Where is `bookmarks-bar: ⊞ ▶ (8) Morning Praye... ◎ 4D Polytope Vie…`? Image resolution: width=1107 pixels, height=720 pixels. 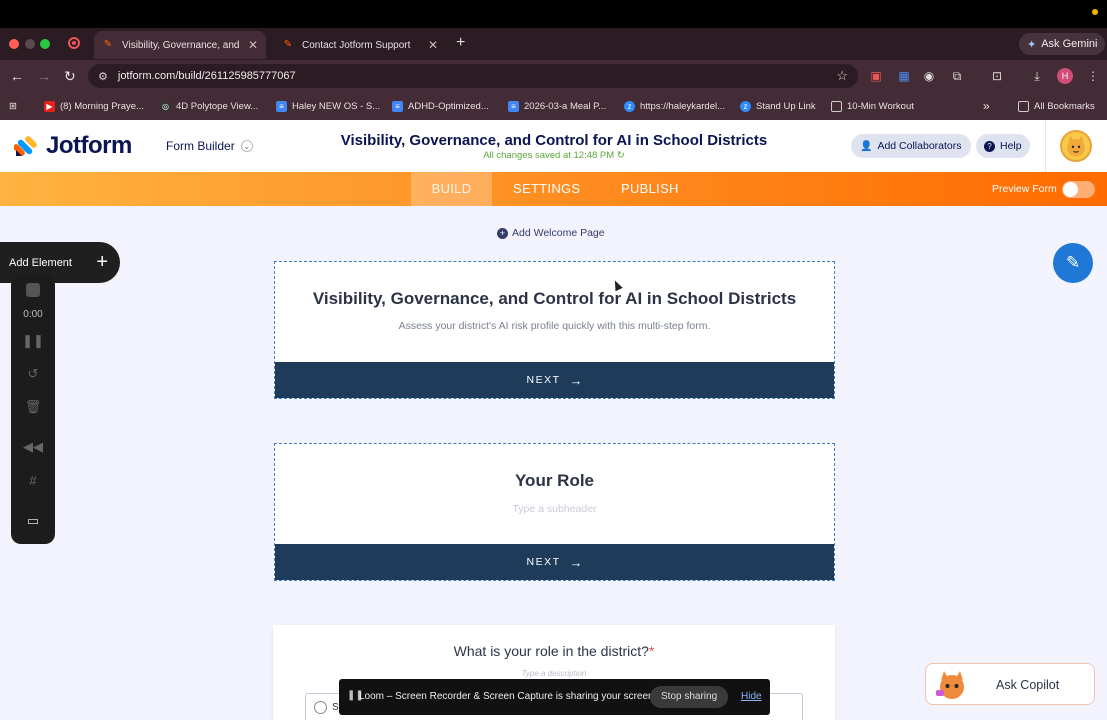
bookmarks-bar: ⊞ ▶ (8) Morning Praye... ◎ 4D Polytope Vie… is located at coordinates (553, 106).